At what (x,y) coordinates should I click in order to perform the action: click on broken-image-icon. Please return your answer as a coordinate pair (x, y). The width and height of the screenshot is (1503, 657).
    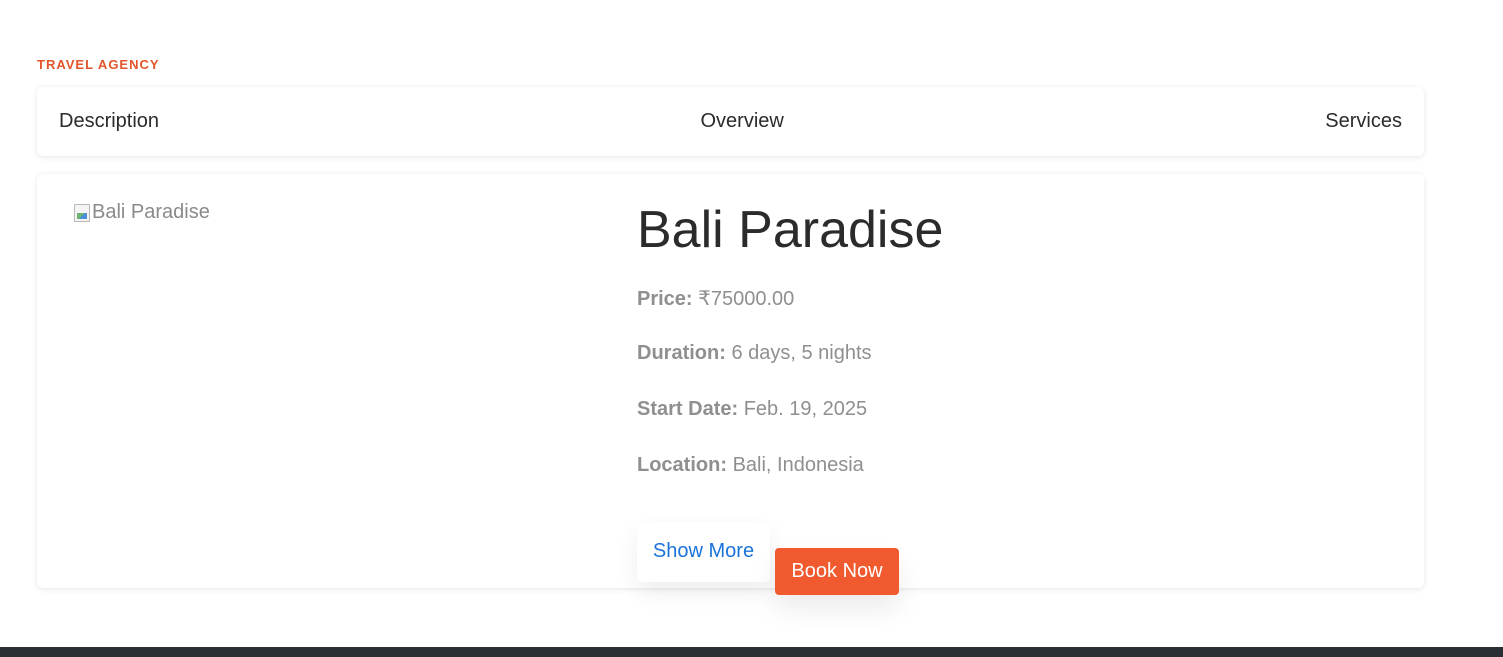
    Looking at the image, I should click on (82, 212).